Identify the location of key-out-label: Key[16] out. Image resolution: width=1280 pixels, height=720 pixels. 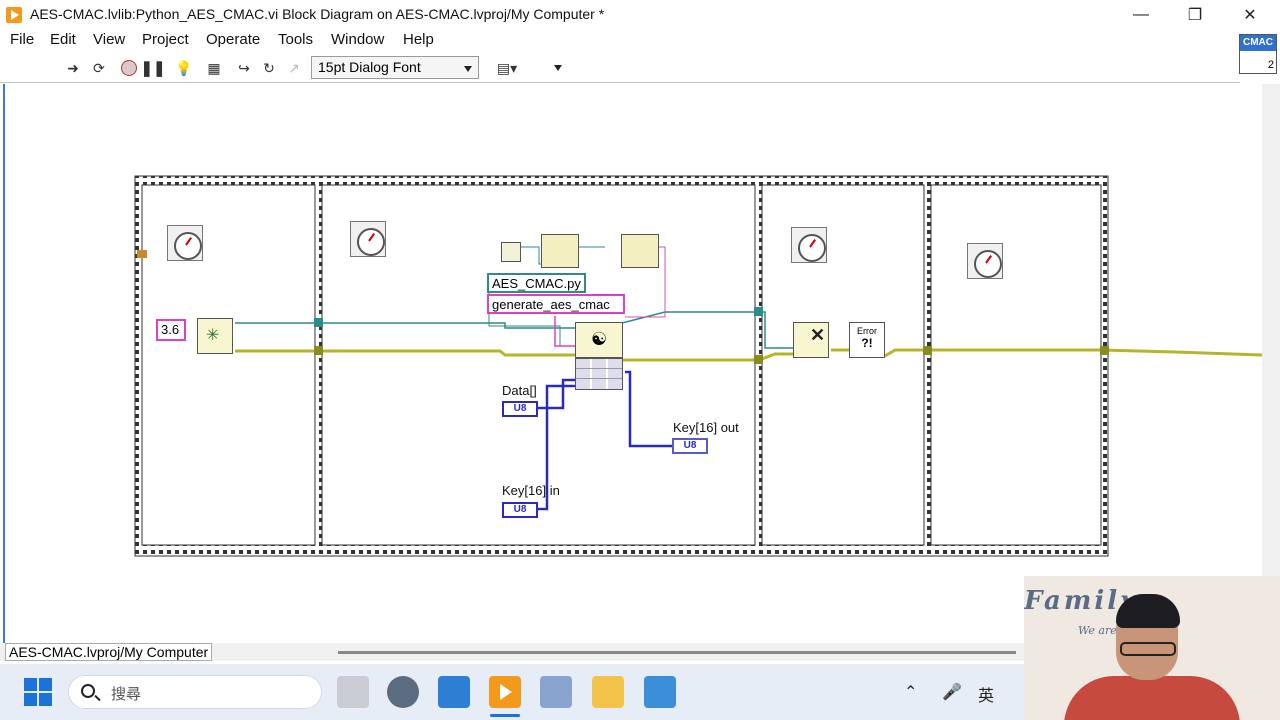
(706, 427).